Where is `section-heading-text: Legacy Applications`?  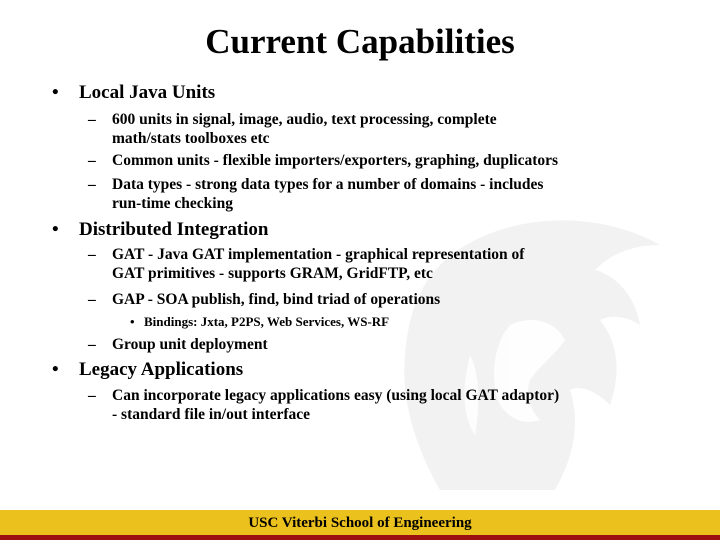 section-heading-text: Legacy Applications is located at coordinates (161, 369).